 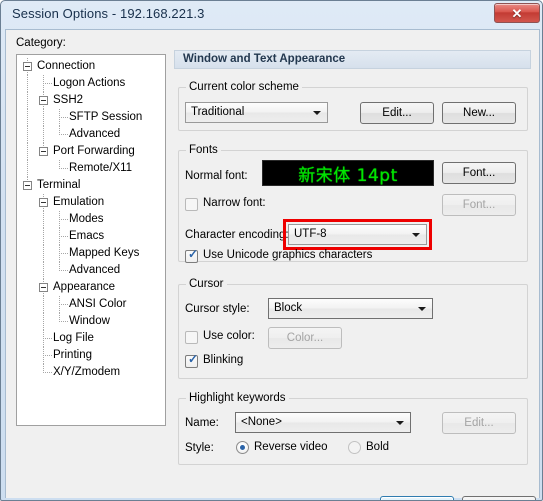 I want to click on blinking-checkbox: ✓, so click(x=192, y=360).